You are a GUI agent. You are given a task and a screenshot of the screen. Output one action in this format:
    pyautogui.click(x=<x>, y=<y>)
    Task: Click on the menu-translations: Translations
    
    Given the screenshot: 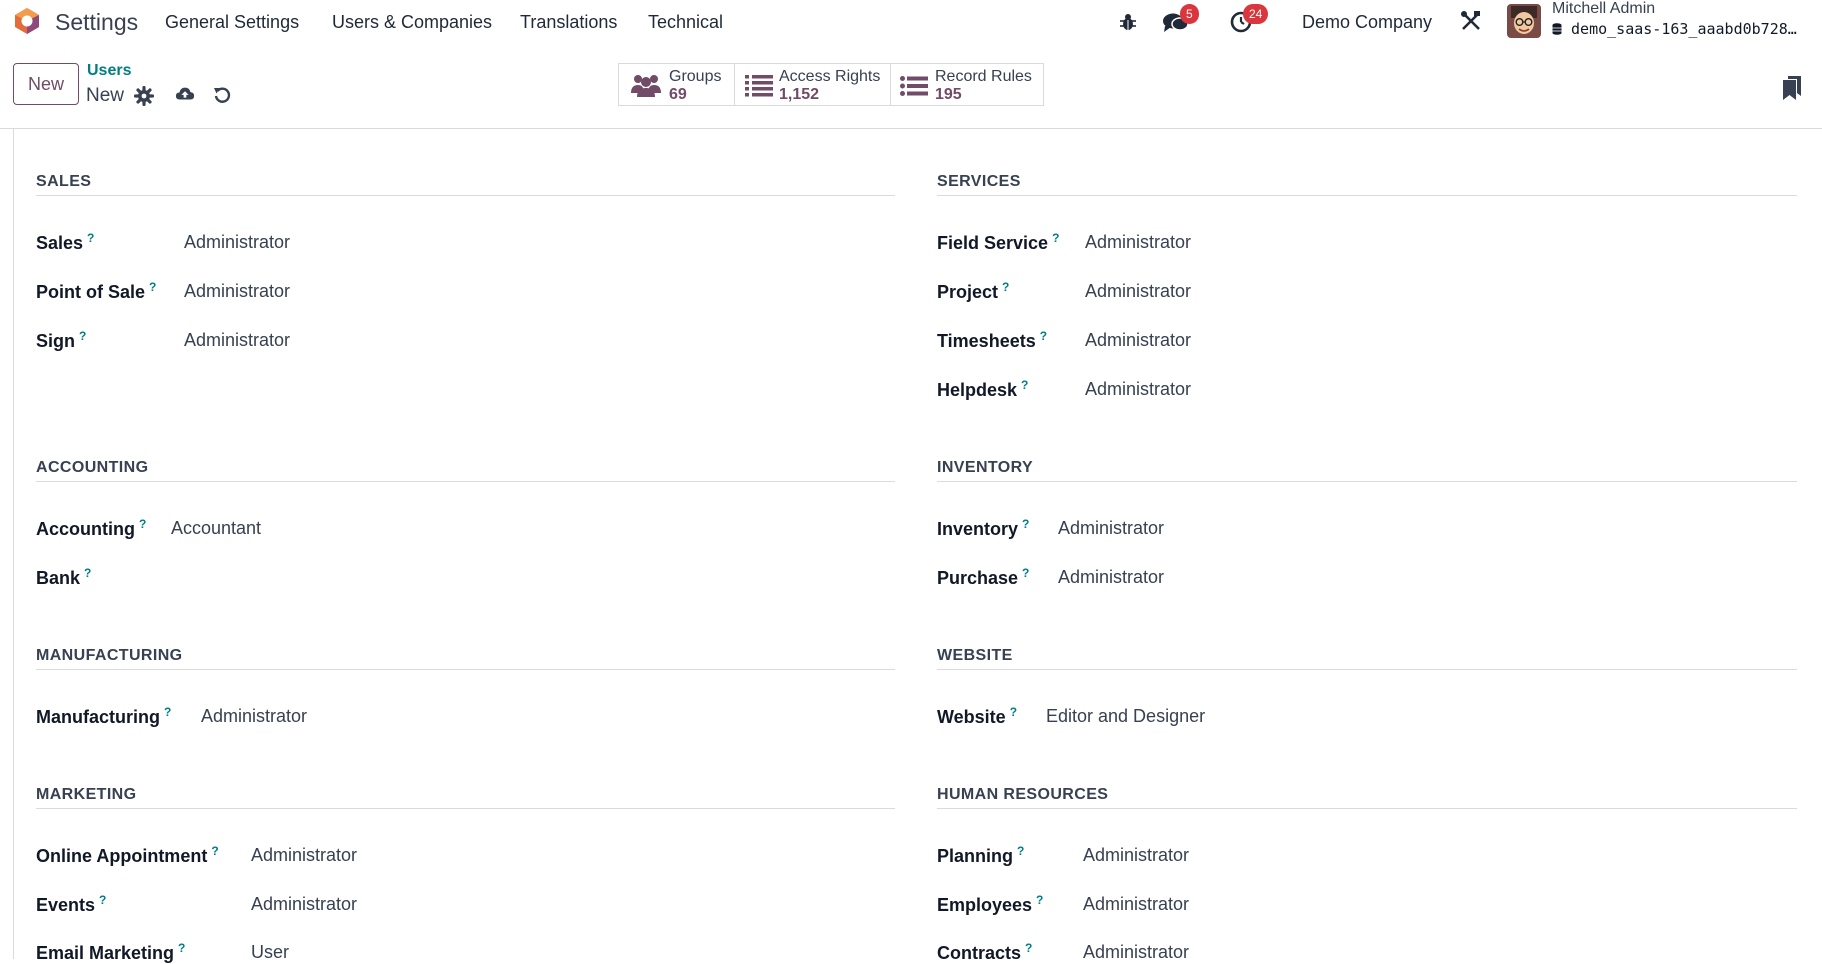 What is the action you would take?
    pyautogui.click(x=568, y=22)
    